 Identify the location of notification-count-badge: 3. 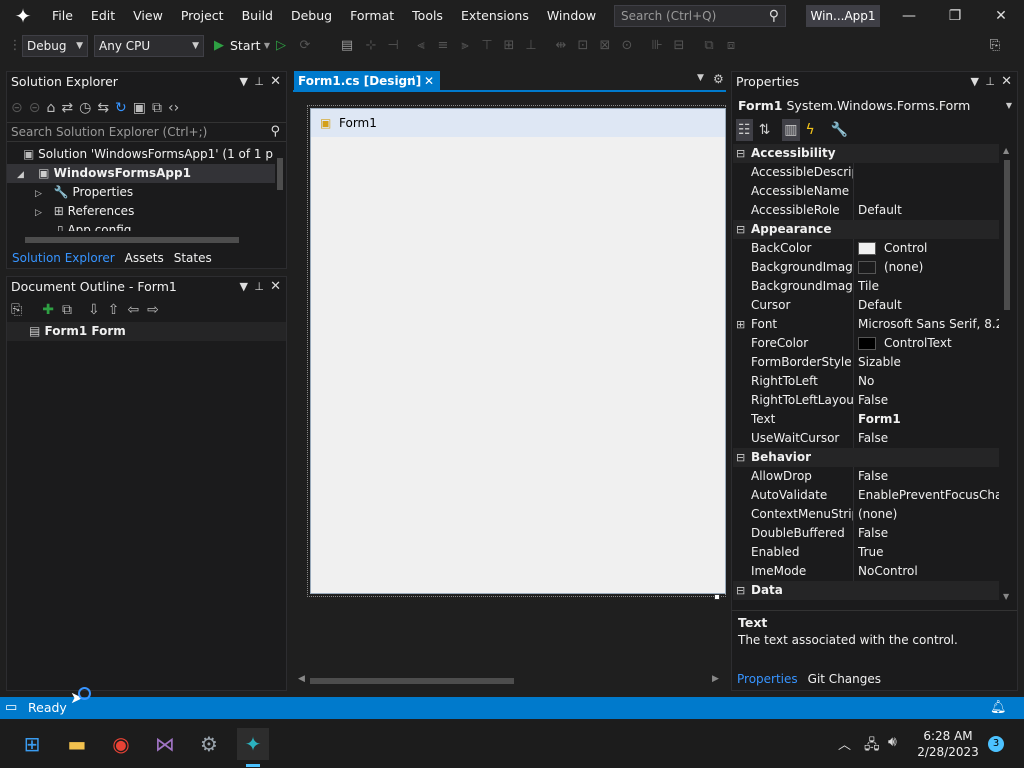
(996, 744).